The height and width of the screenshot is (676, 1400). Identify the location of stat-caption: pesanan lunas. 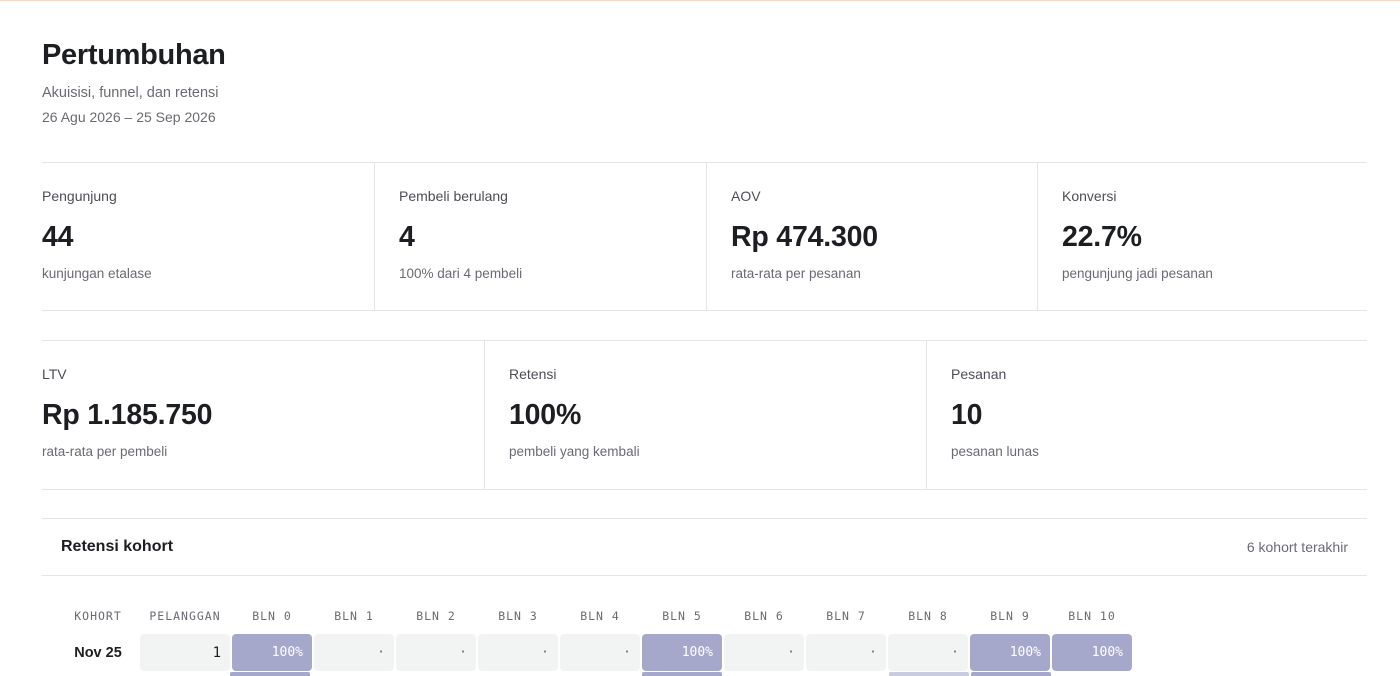
(995, 451).